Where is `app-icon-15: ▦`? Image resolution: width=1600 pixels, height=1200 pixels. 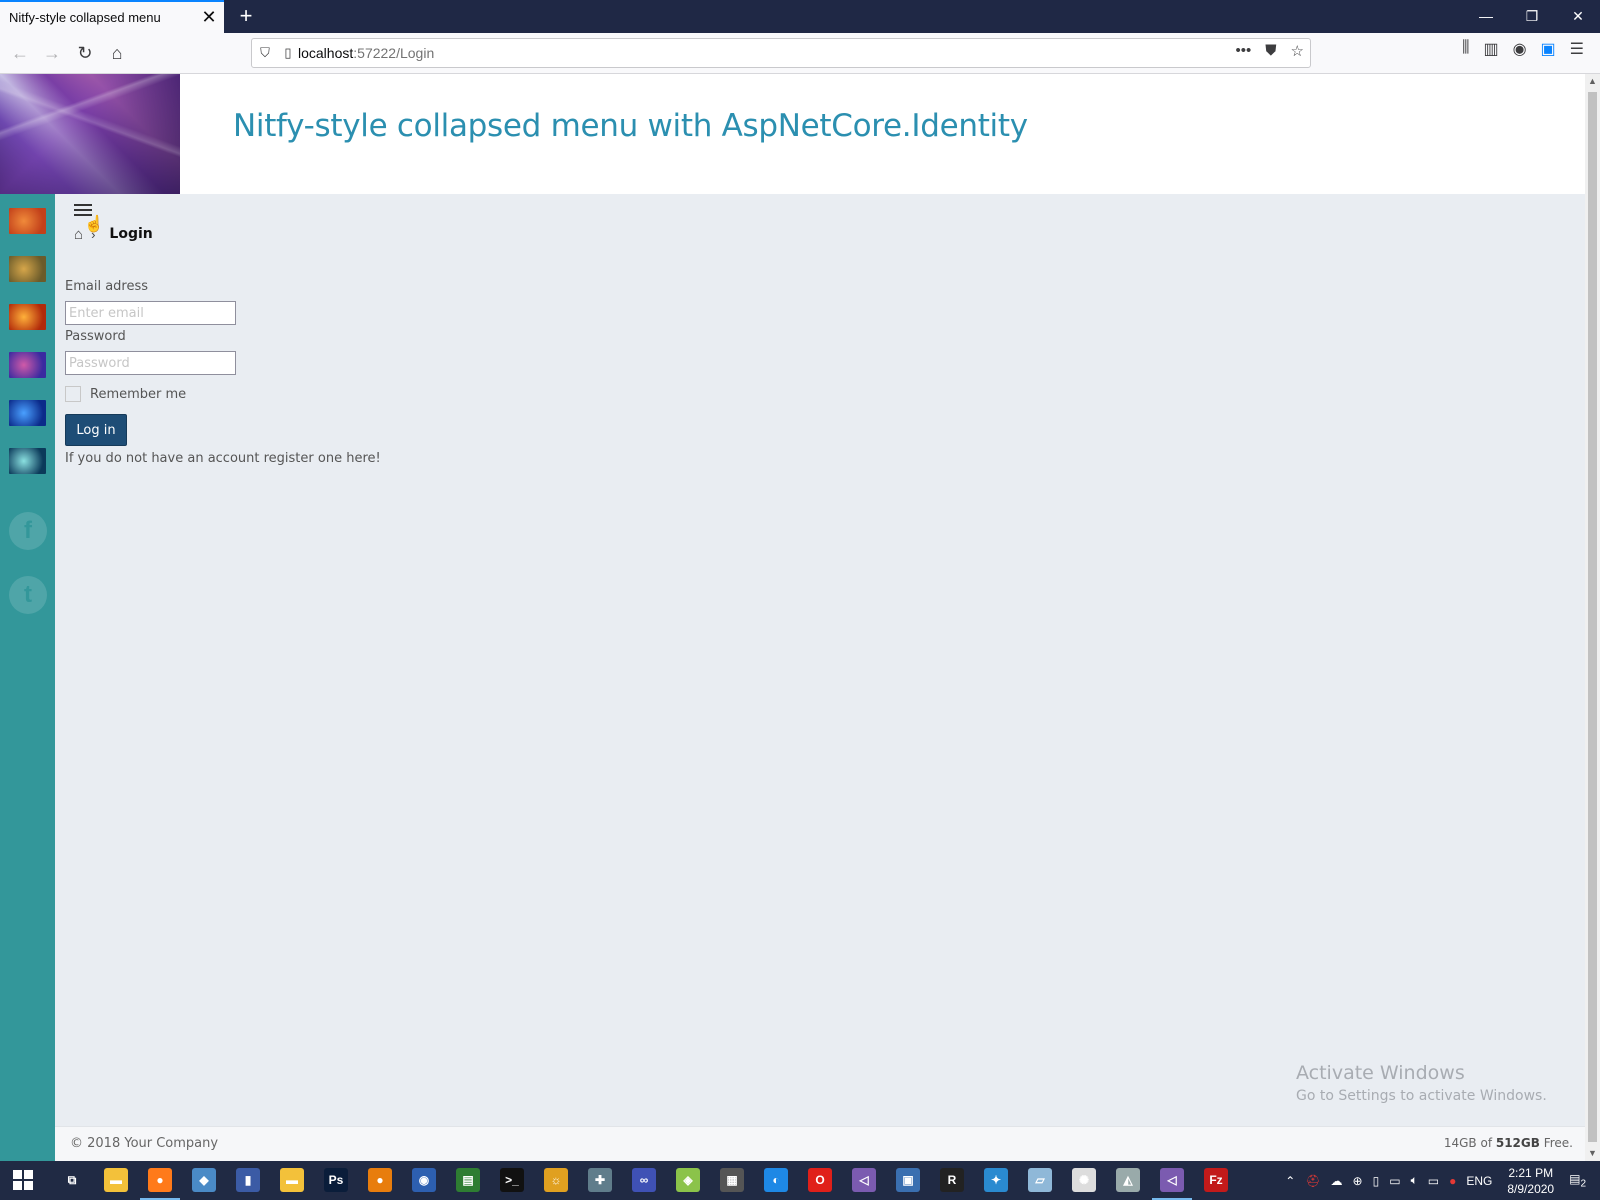
app-icon-15: ▦ is located at coordinates (732, 1180).